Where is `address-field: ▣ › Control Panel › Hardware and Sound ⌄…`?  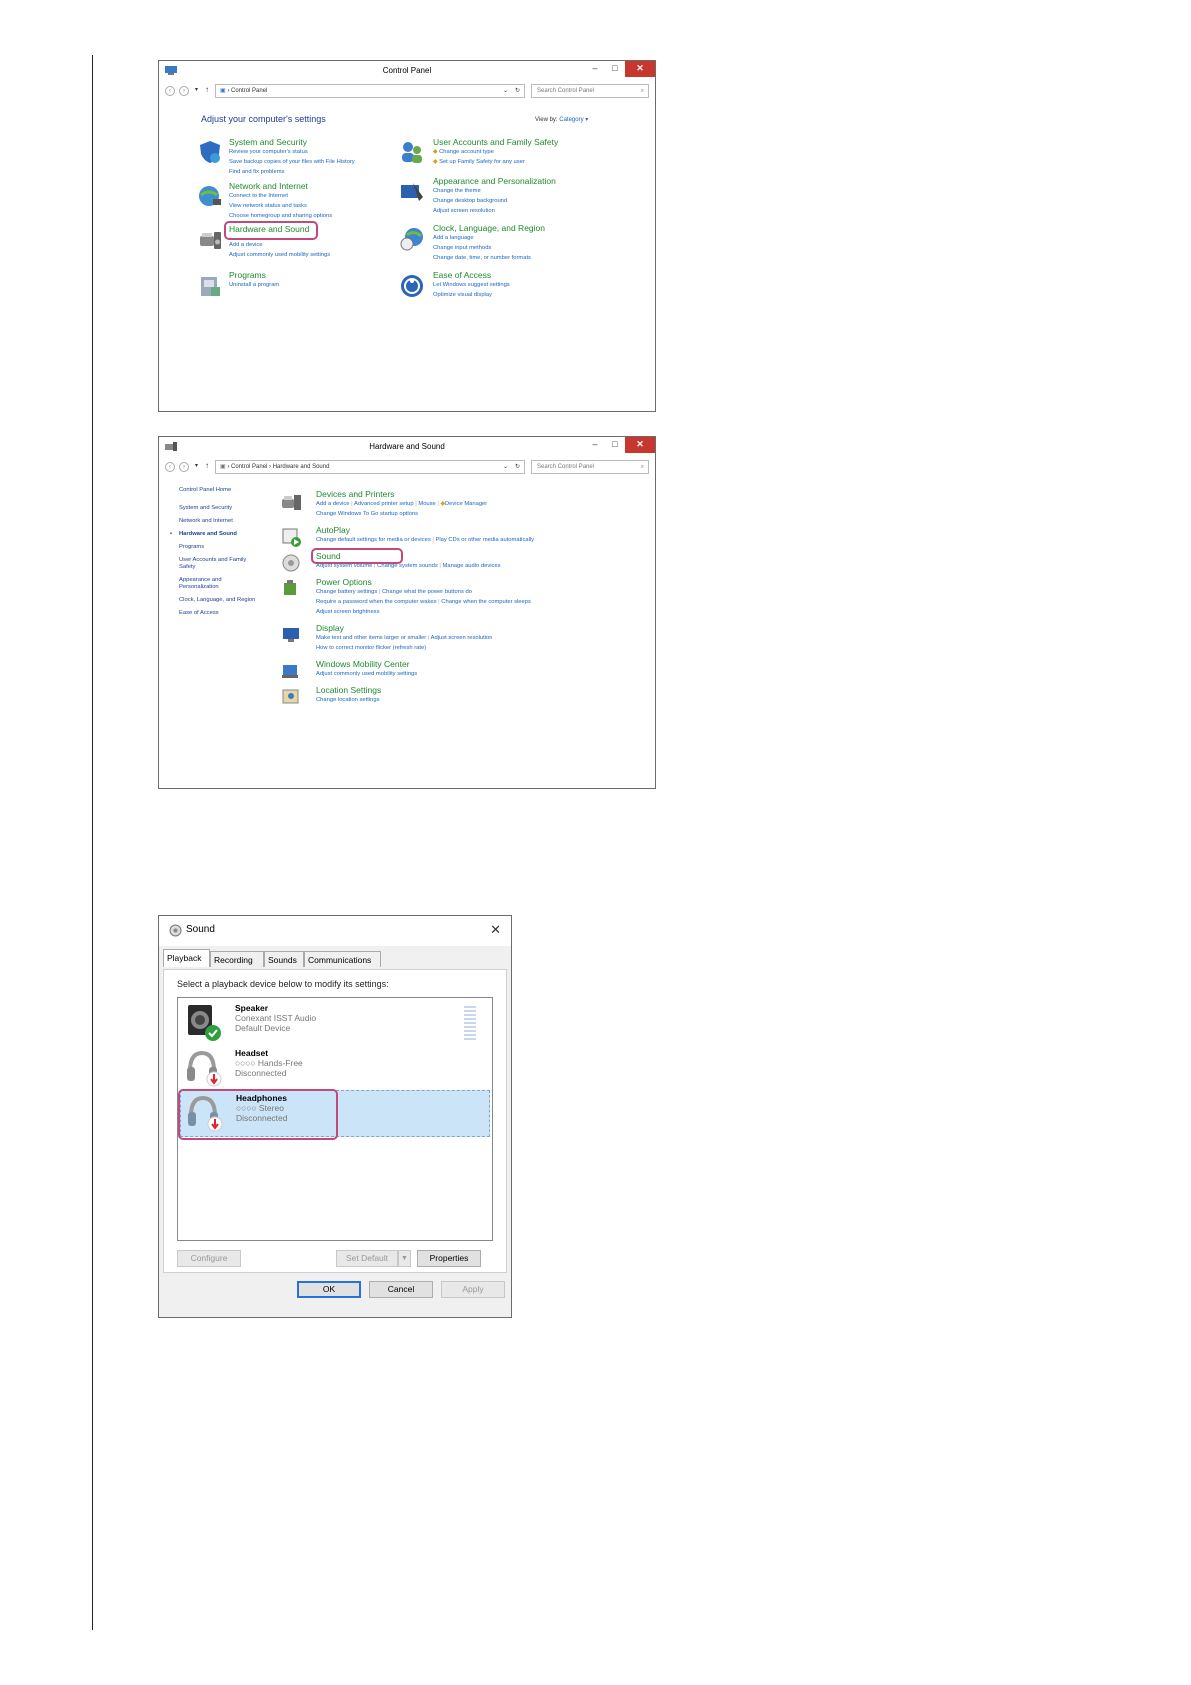
address-field: ▣ › Control Panel › Hardware and Sound ⌄… is located at coordinates (370, 467).